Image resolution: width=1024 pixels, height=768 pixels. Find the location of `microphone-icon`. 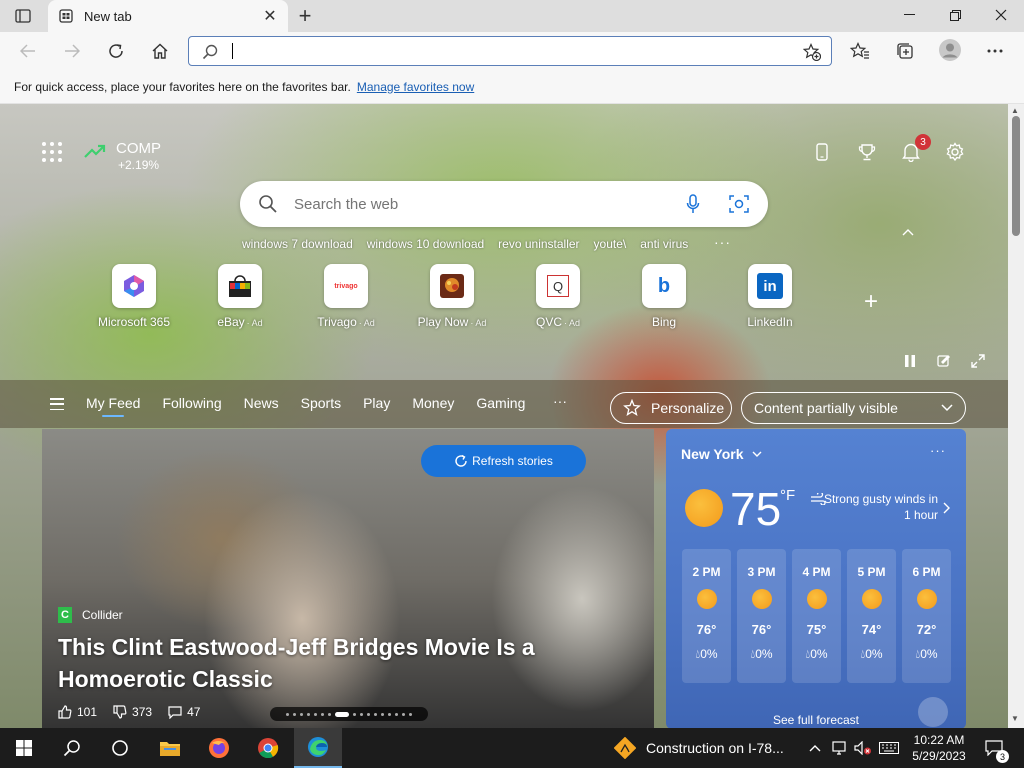

microphone-icon is located at coordinates (693, 204).